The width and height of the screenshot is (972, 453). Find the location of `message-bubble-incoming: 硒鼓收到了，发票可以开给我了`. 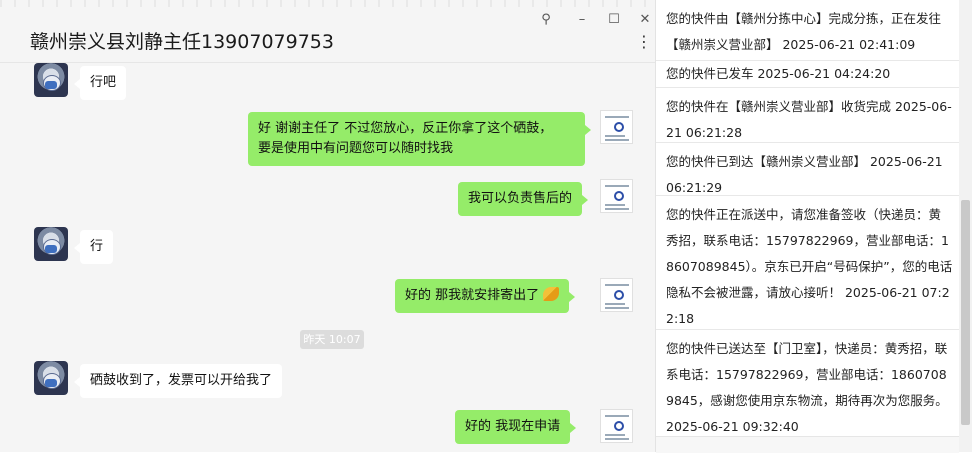

message-bubble-incoming: 硒鼓收到了，发票可以开给我了 is located at coordinates (178, 381).